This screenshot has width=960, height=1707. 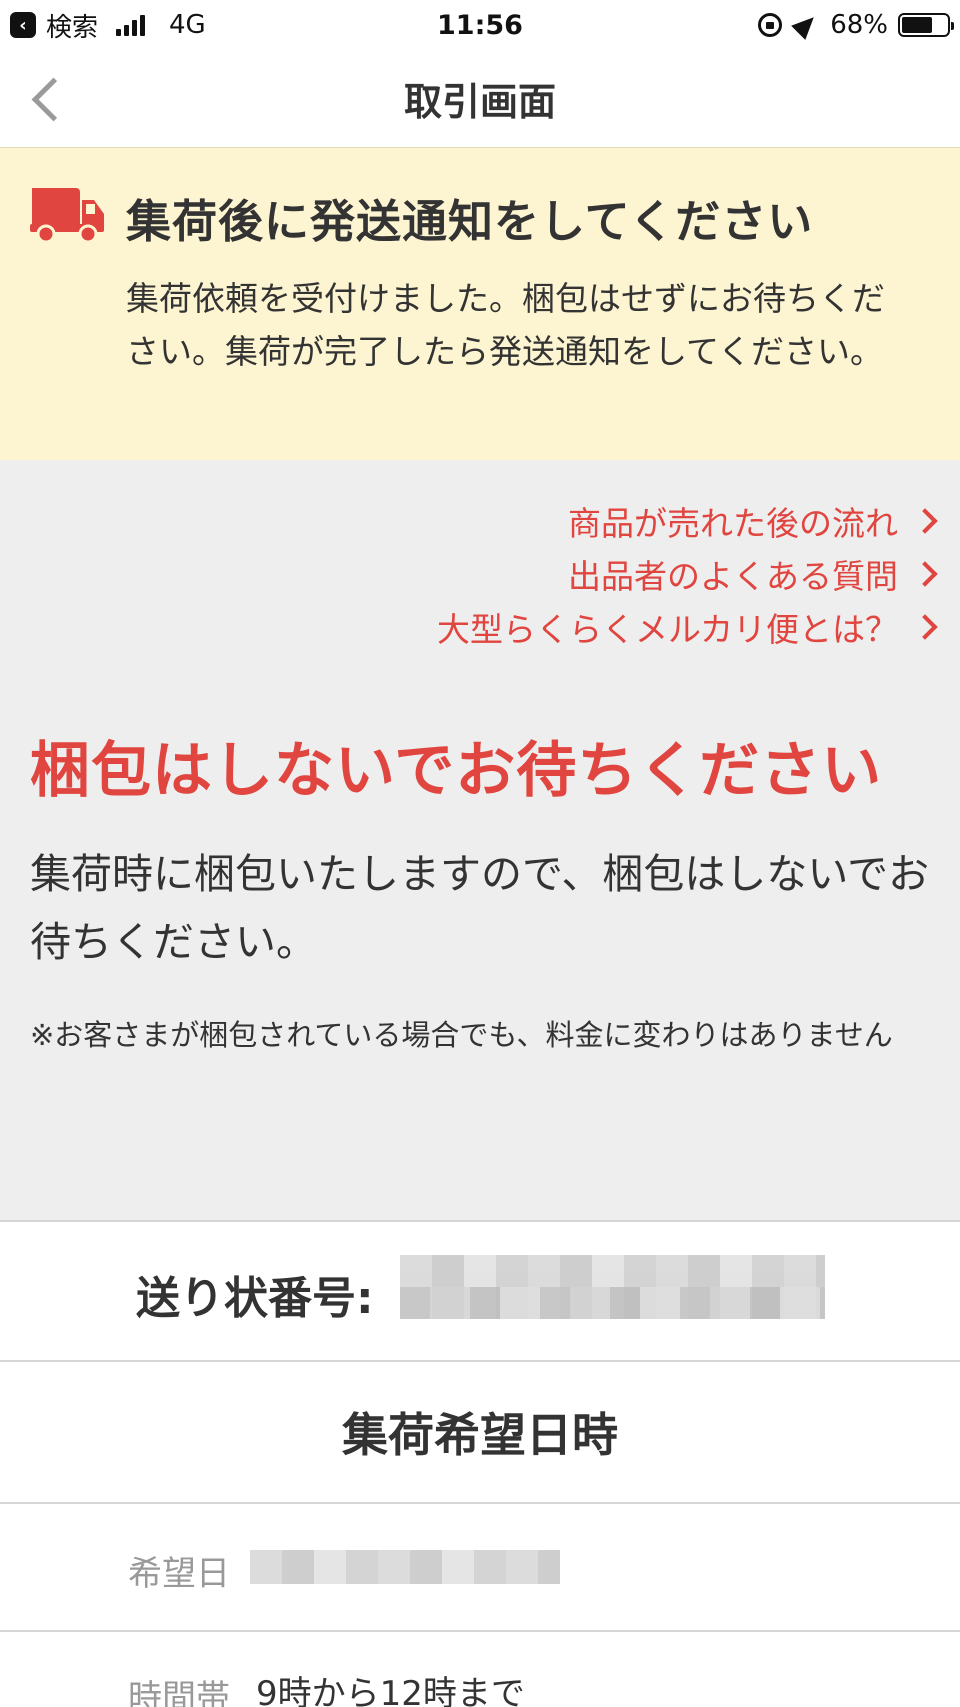 I want to click on pickup-time-label: 時間帯, so click(x=179, y=1692).